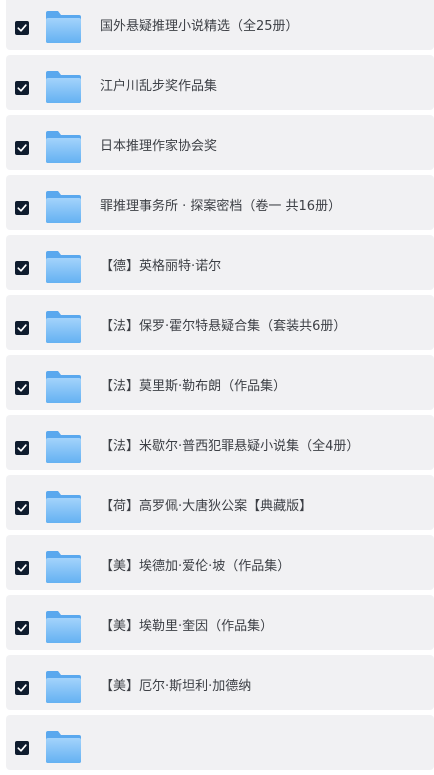  What do you see at coordinates (221, 206) in the screenshot?
I see `folder-name: 罪推理事务所 · 探案密档（卷一 共16册）` at bounding box center [221, 206].